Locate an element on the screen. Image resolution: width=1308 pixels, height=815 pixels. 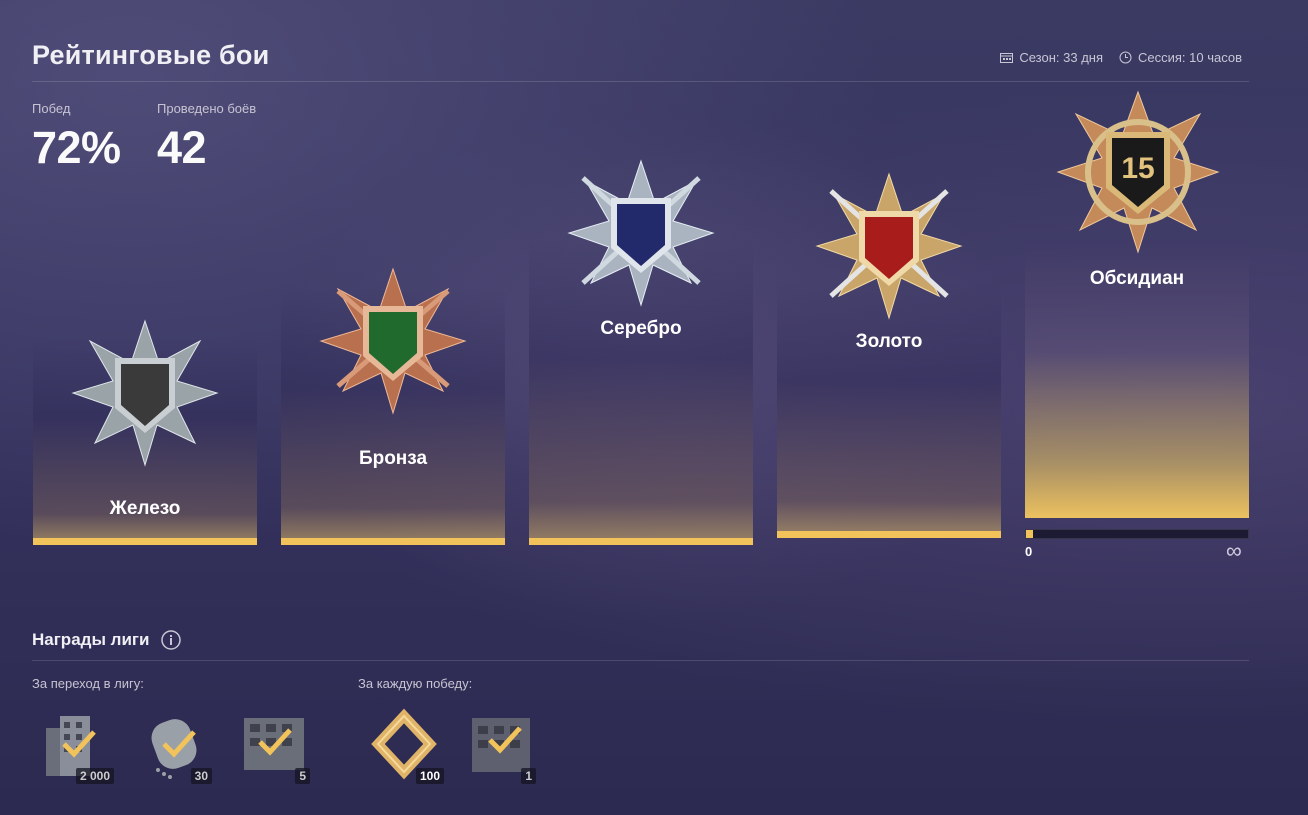
wins-value: 72% is located at coordinates (76, 147).